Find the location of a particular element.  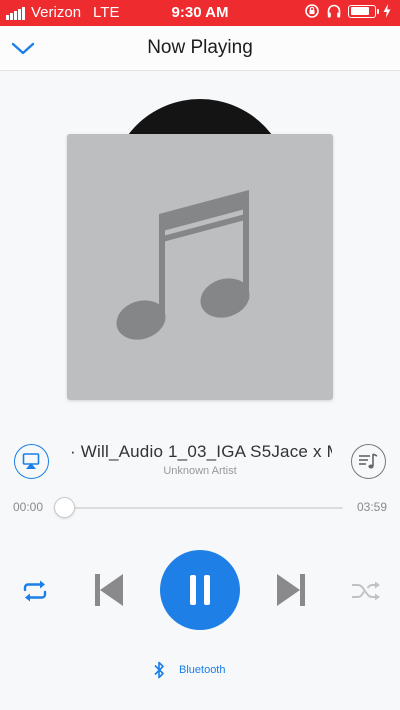

music-note-icon is located at coordinates (183, 265).